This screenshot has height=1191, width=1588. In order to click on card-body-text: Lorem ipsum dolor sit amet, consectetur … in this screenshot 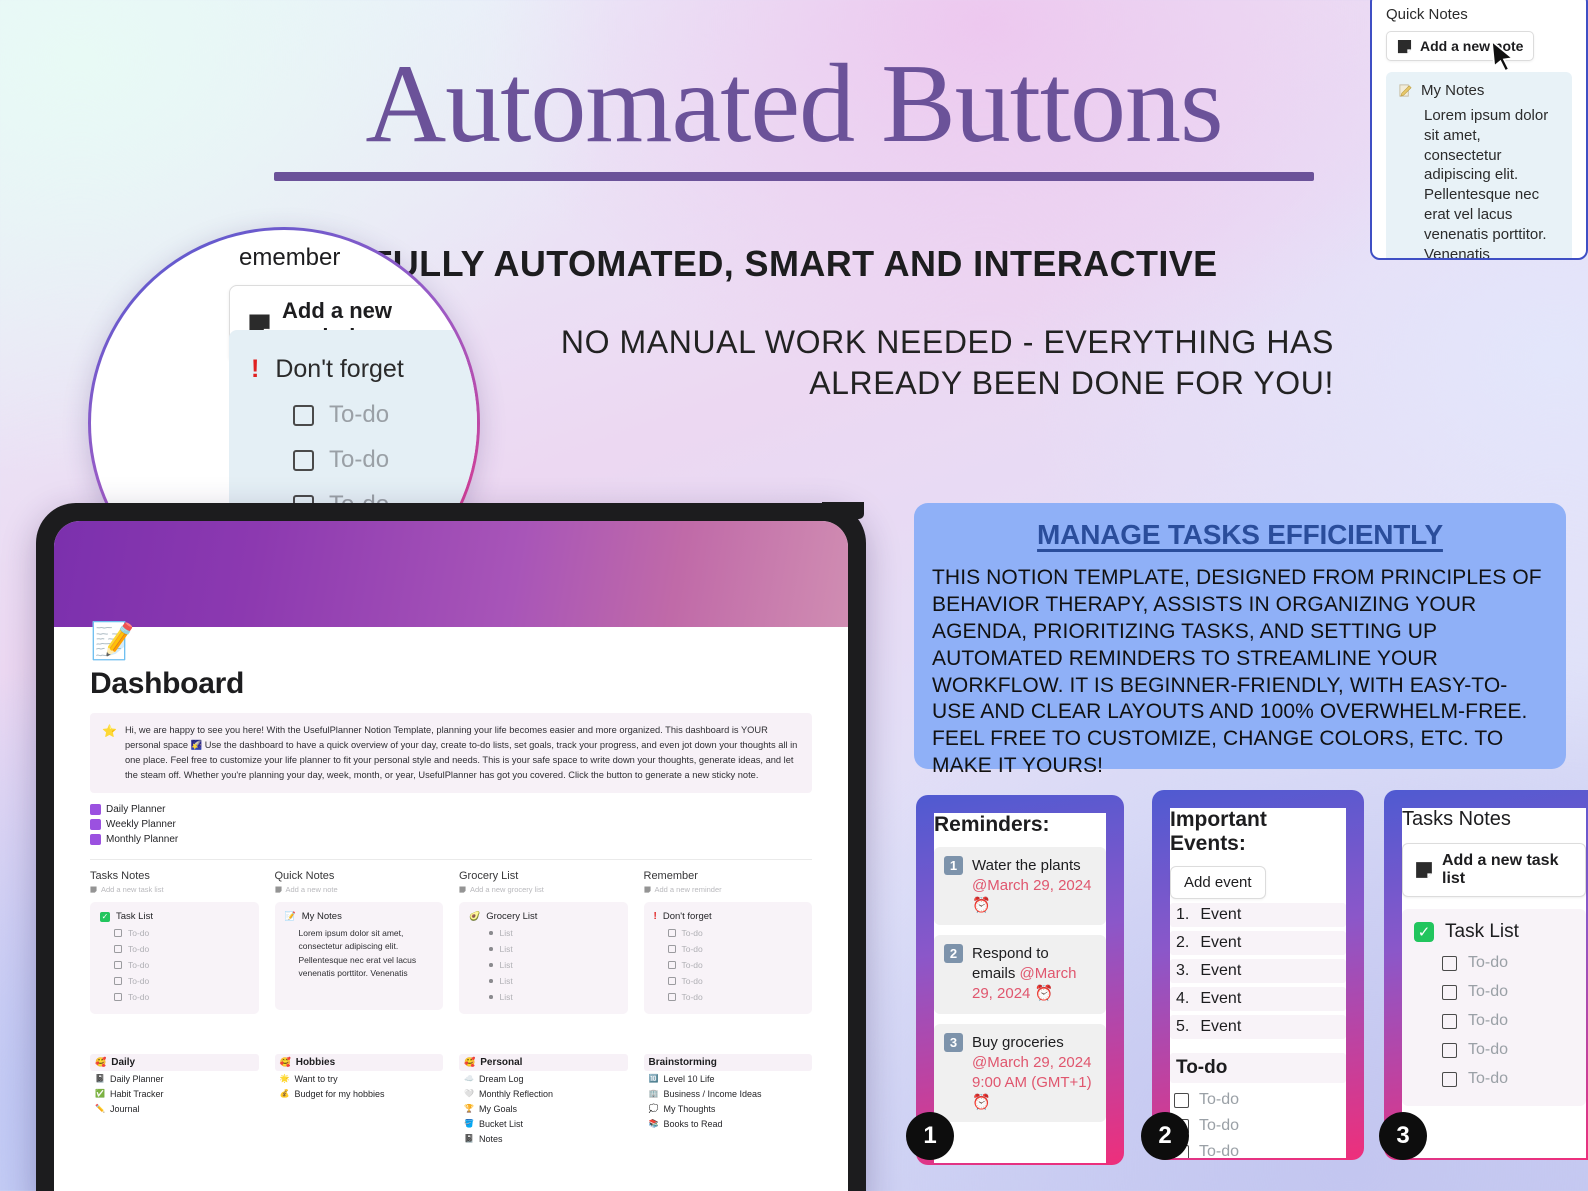, I will do `click(357, 953)`.